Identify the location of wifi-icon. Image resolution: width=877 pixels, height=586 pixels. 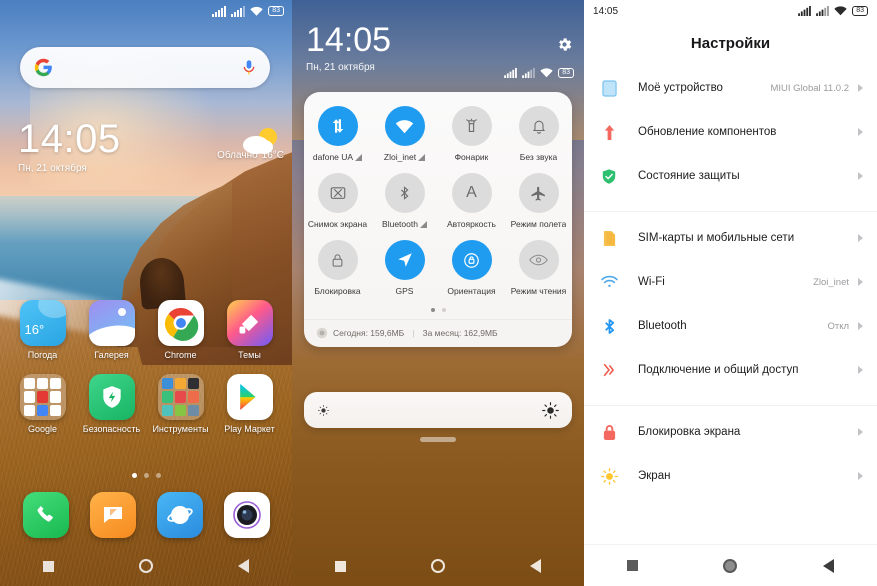
(404, 126).